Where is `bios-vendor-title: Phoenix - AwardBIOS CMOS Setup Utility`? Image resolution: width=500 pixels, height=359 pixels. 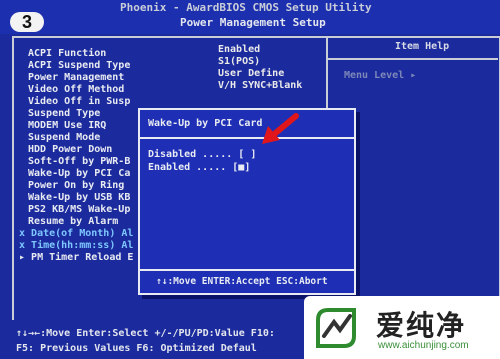
bios-vendor-title: Phoenix - AwardBIOS CMOS Setup Utility is located at coordinates (246, 7).